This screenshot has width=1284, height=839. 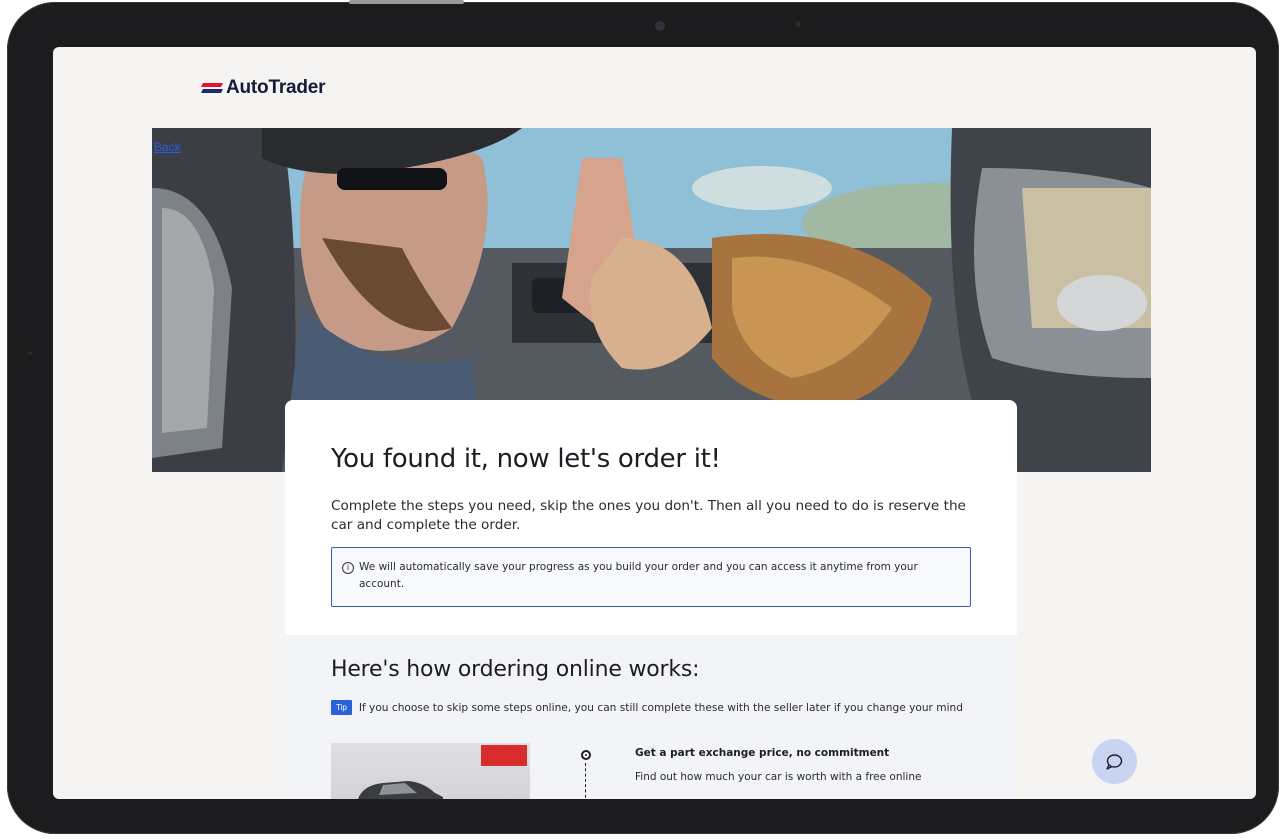 I want to click on light-sensor, so click(x=798, y=24).